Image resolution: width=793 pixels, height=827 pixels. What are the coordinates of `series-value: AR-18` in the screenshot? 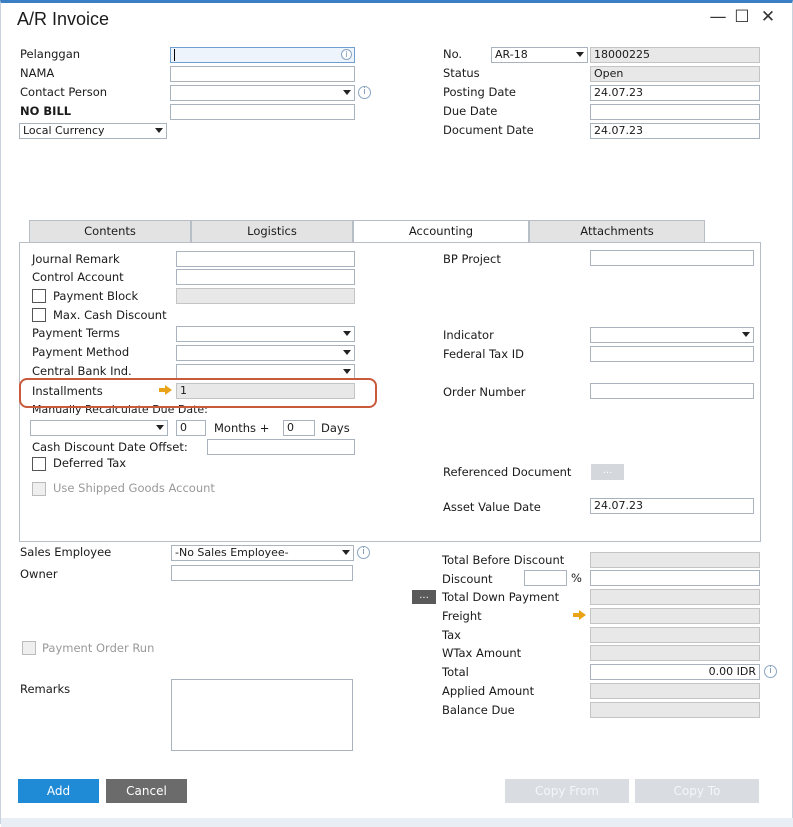 It's located at (511, 54).